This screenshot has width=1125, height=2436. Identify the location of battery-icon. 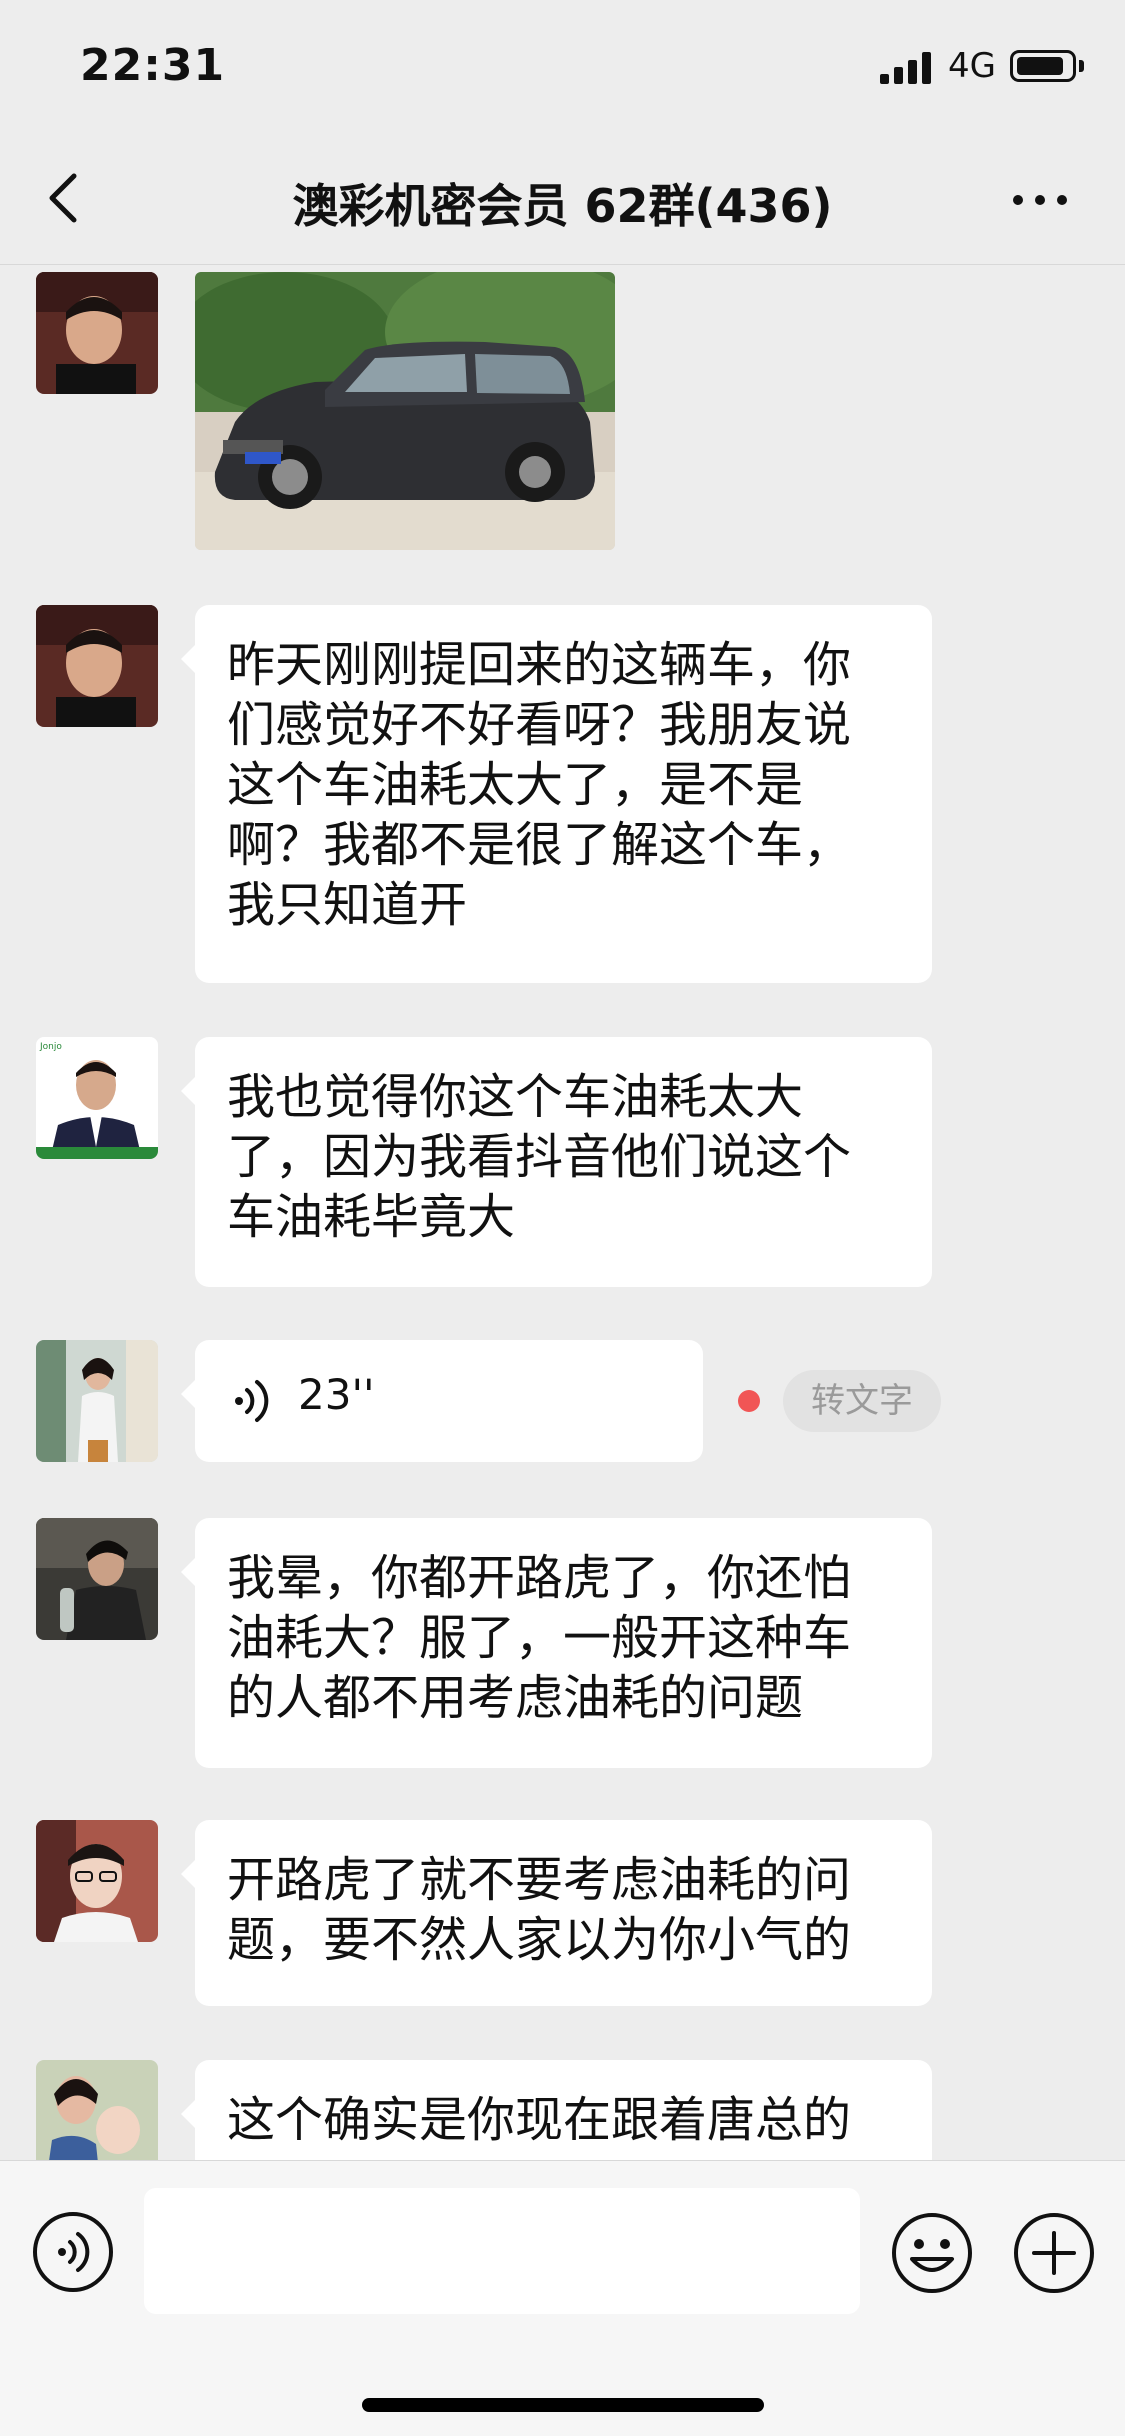
(1043, 66).